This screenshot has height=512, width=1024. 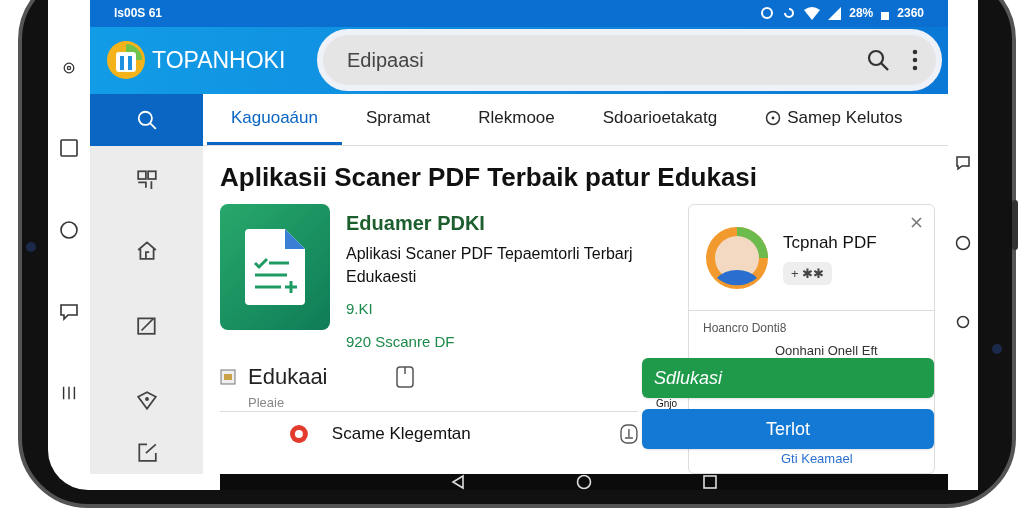 I want to click on app-description: Aplikasi Scaner PDF Tepaemtorli Terbarj Edukaesti, so click(x=490, y=265).